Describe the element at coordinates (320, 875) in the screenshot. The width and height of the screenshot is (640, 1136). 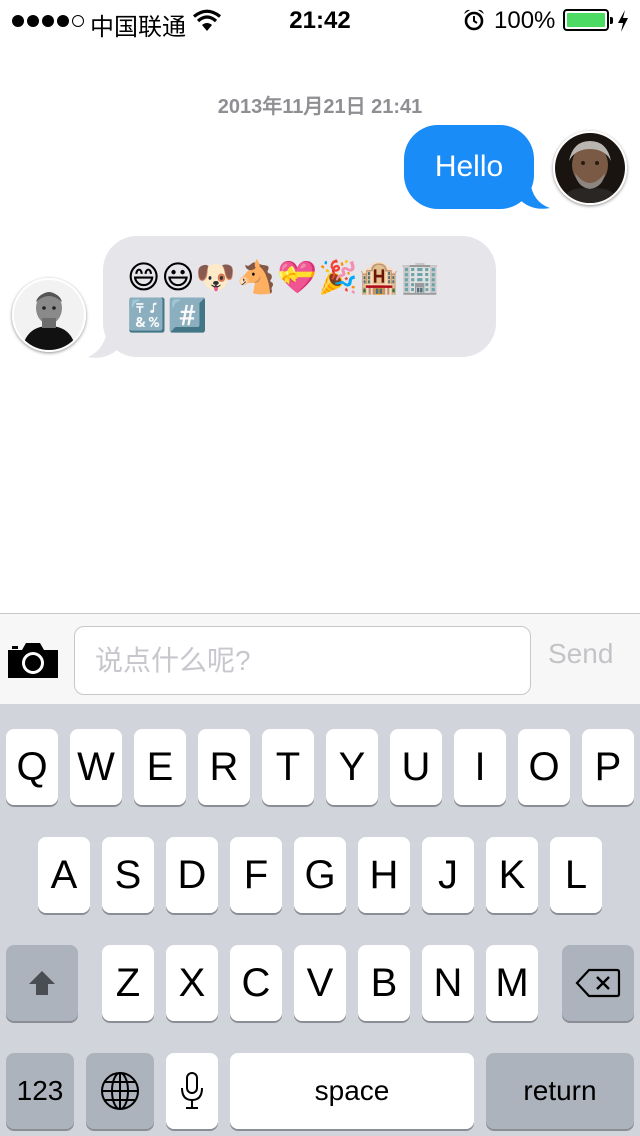
I see `key-g: G` at that location.